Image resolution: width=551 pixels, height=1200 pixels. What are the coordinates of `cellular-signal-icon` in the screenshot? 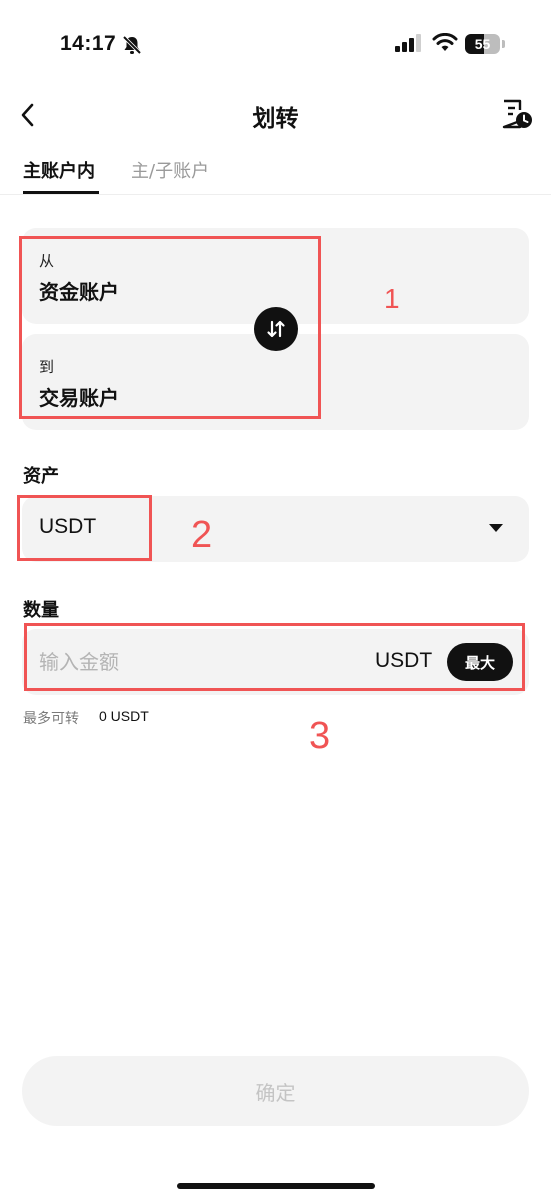 It's located at (408, 43).